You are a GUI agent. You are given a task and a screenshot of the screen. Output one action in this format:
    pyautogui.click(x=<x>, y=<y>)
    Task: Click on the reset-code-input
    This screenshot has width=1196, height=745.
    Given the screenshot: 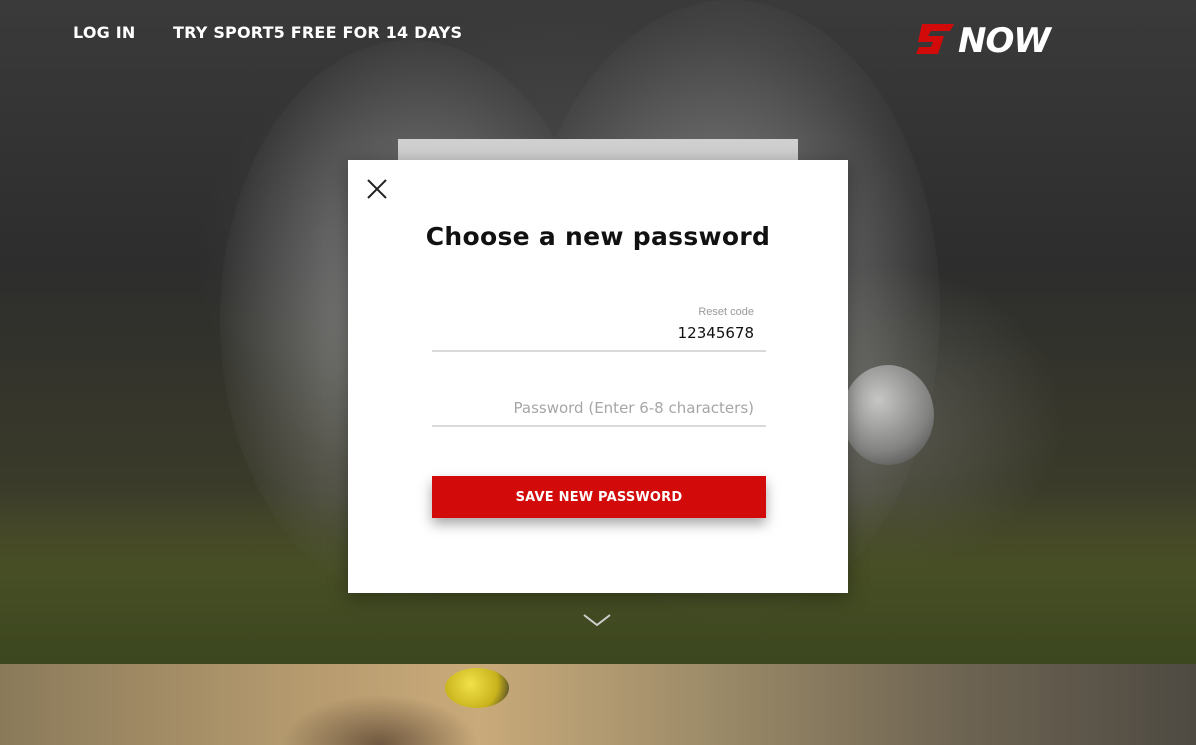 What is the action you would take?
    pyautogui.click(x=599, y=338)
    